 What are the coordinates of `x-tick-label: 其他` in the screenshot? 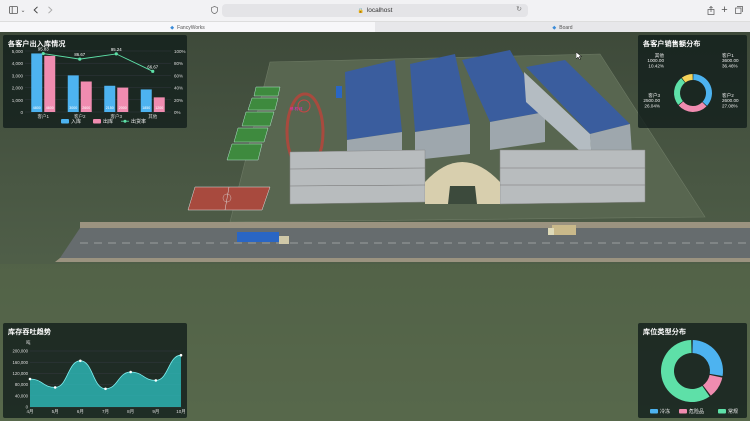 It's located at (152, 116).